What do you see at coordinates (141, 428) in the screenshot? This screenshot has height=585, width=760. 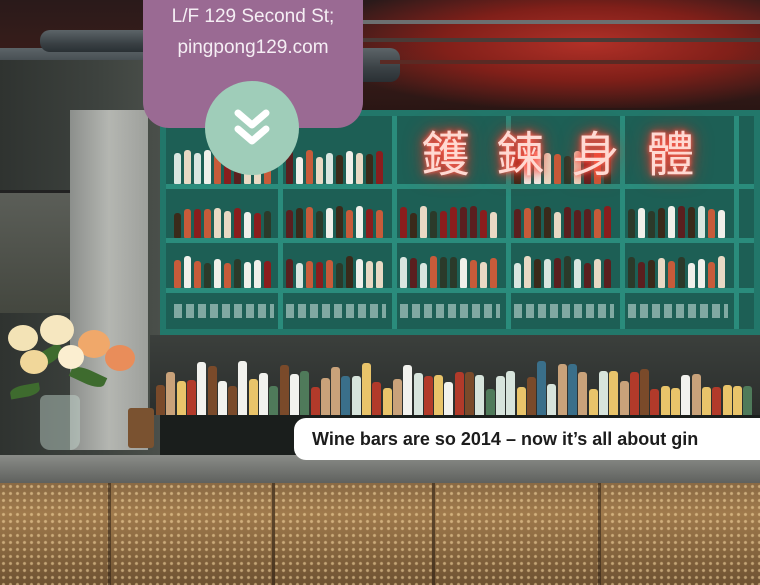 I see `jar` at bounding box center [141, 428].